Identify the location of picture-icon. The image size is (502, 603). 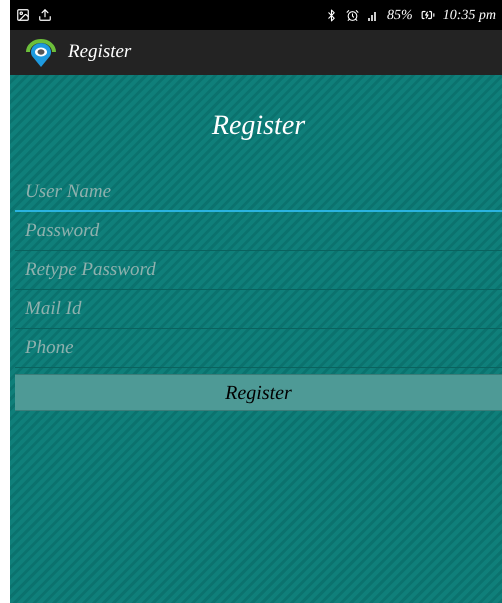
(23, 15).